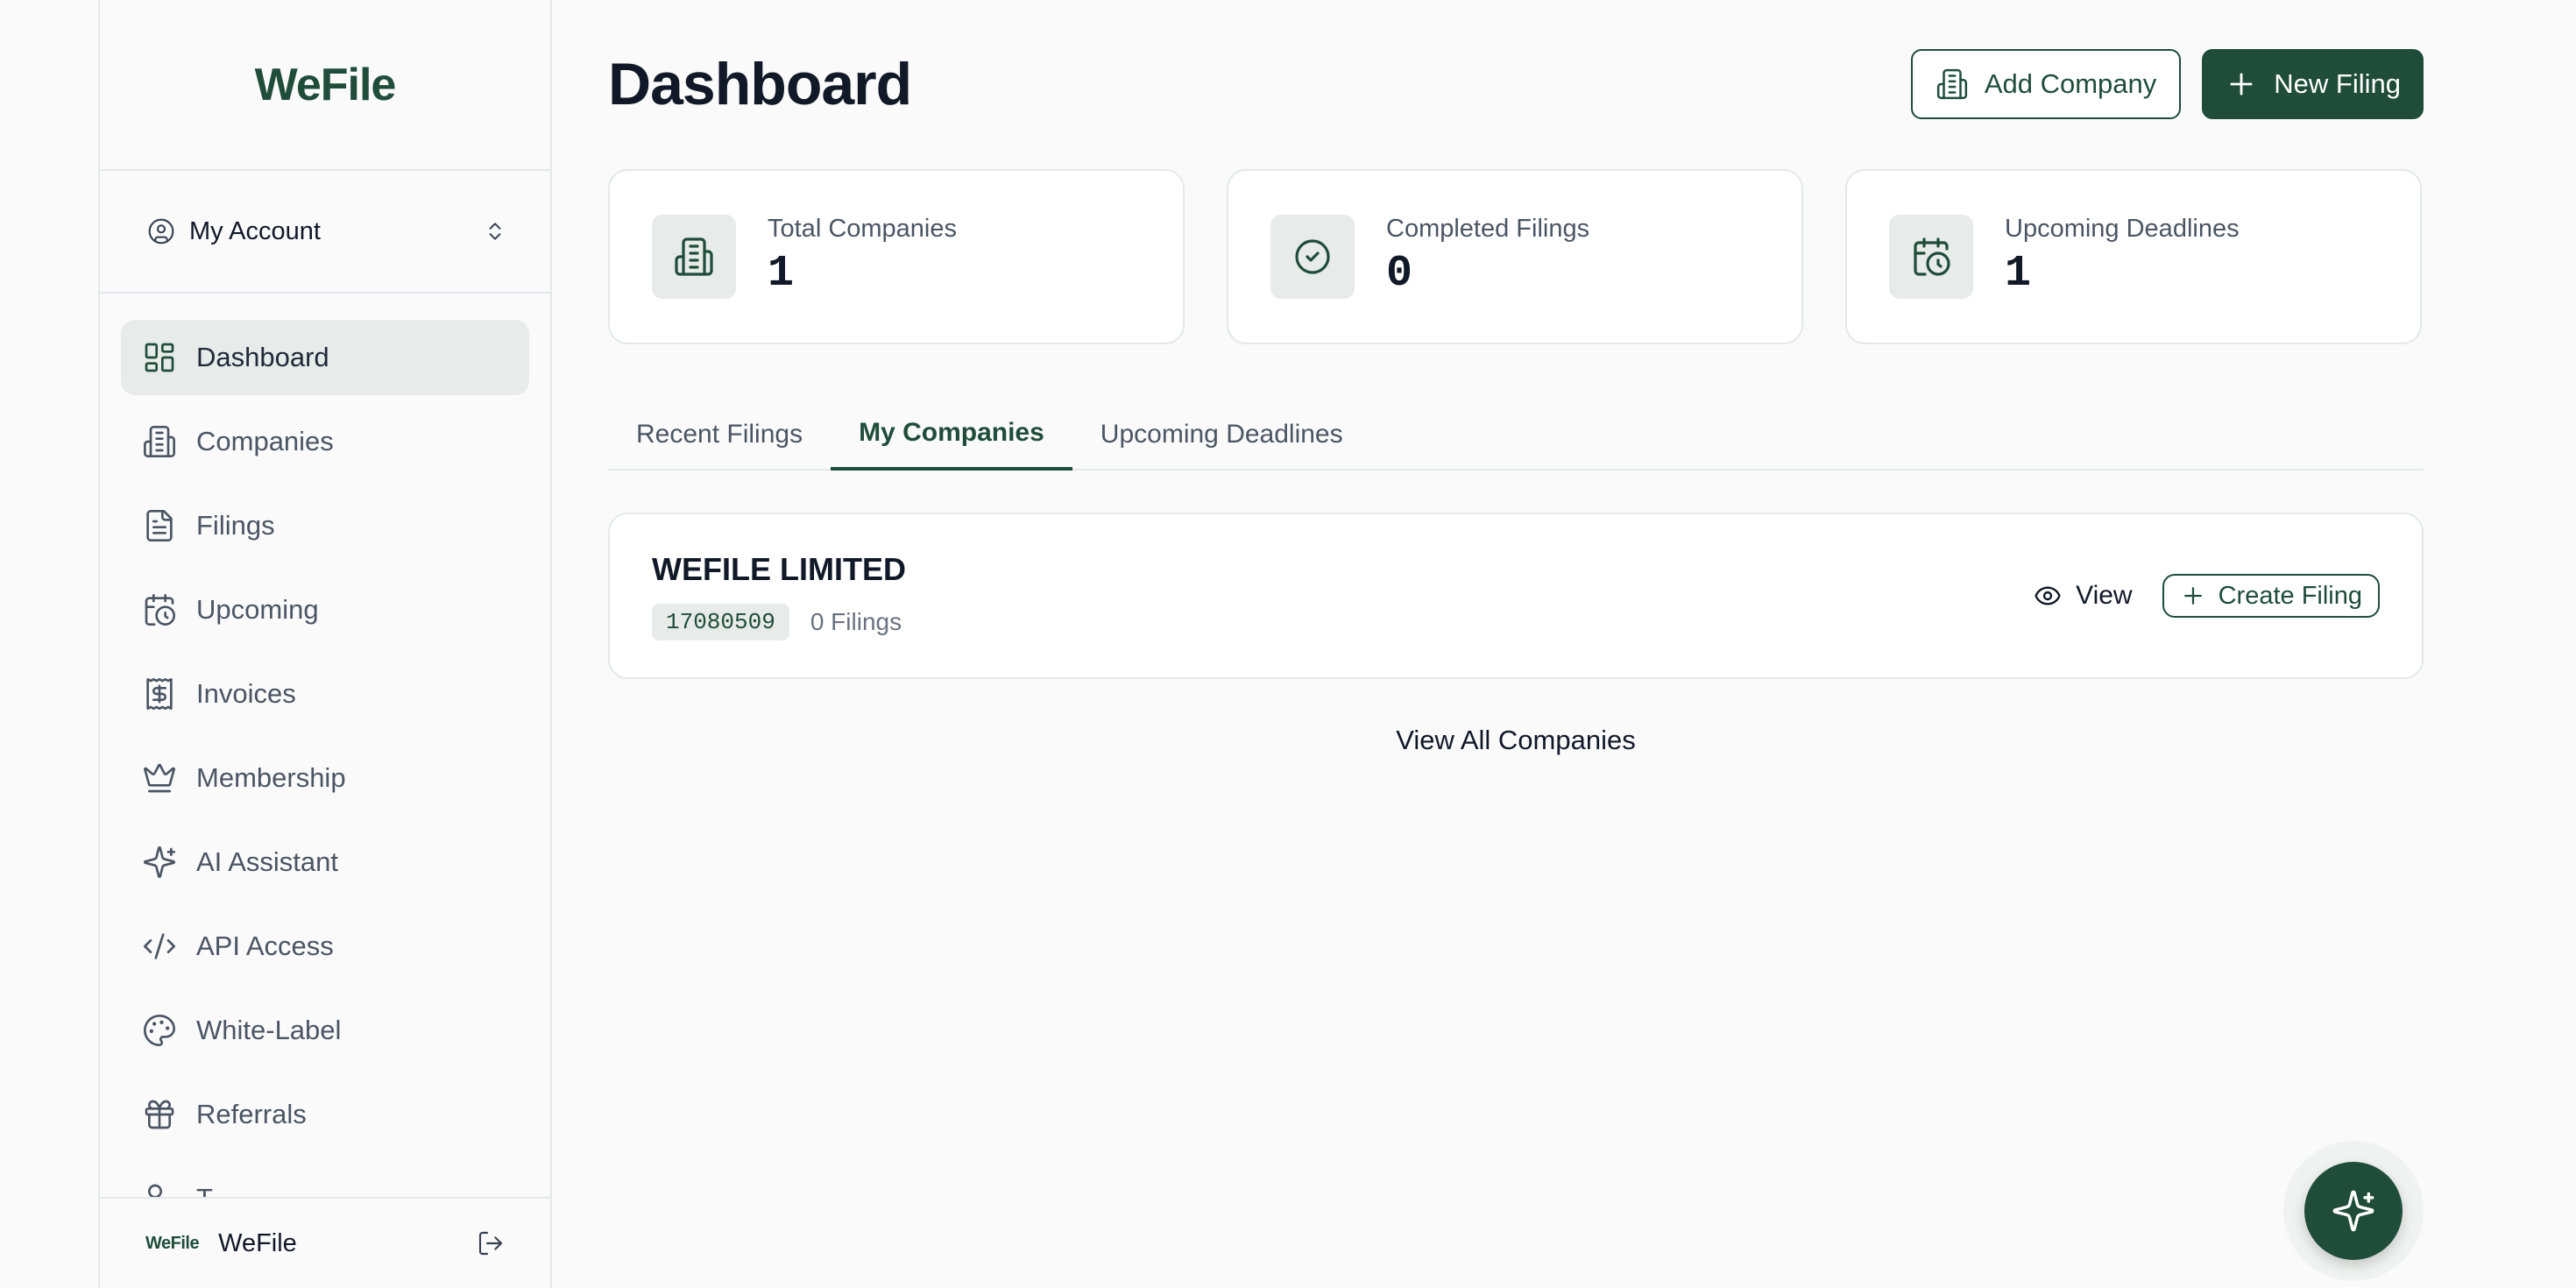 This screenshot has height=1288, width=2576. I want to click on page-header: Dashboard Add Company New Filing, so click(1516, 92).